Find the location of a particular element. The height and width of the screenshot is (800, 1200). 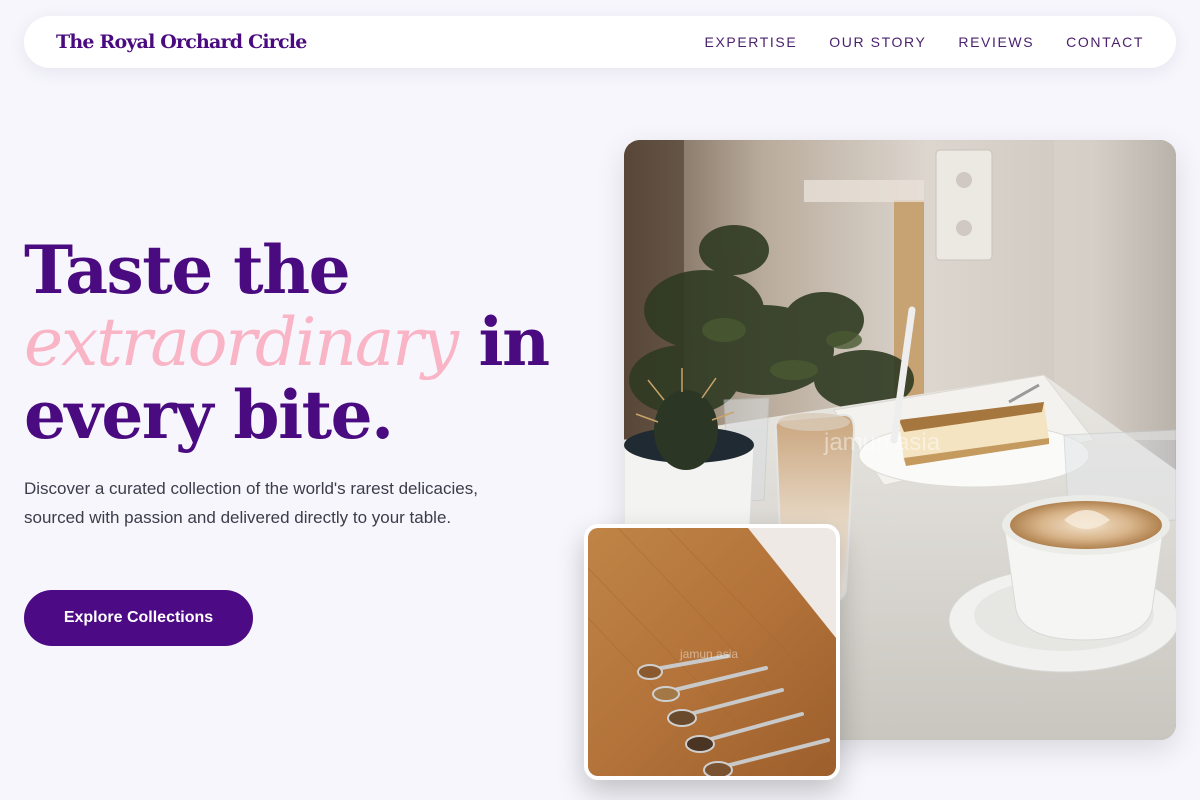

hero-title: Taste the extraordinary in every bite. is located at coordinates (287, 342).